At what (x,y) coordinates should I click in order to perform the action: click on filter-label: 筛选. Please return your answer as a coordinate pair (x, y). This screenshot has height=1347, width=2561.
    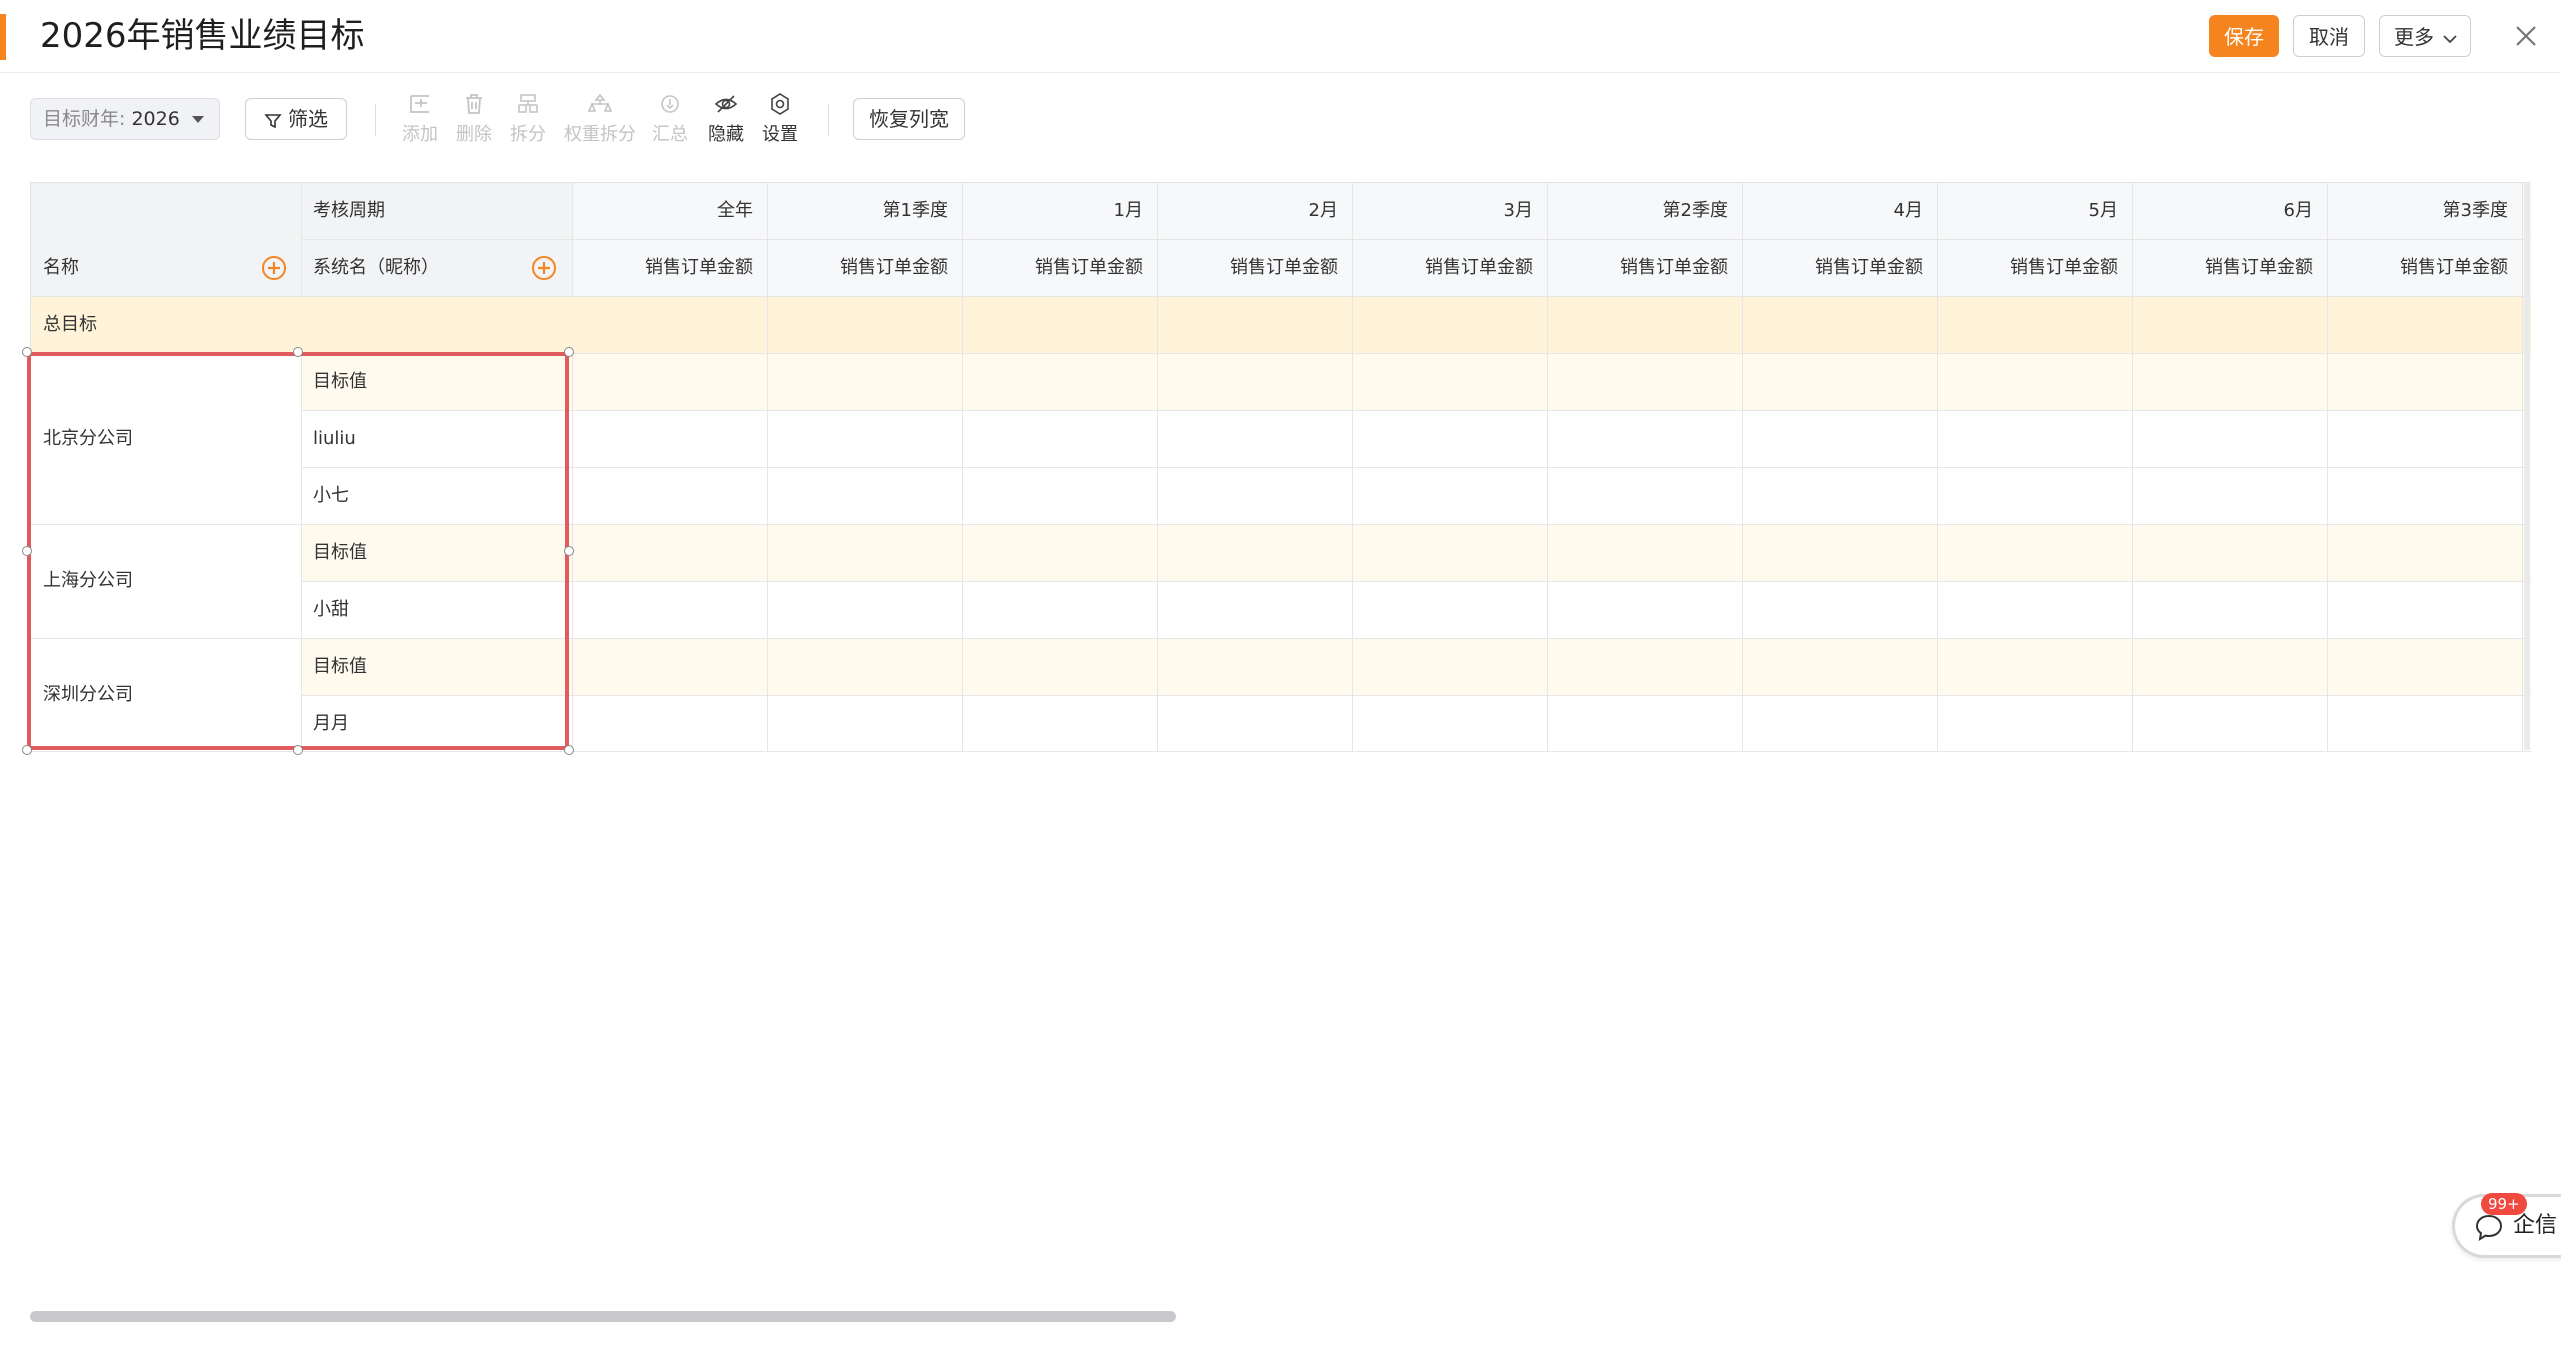
    Looking at the image, I should click on (308, 119).